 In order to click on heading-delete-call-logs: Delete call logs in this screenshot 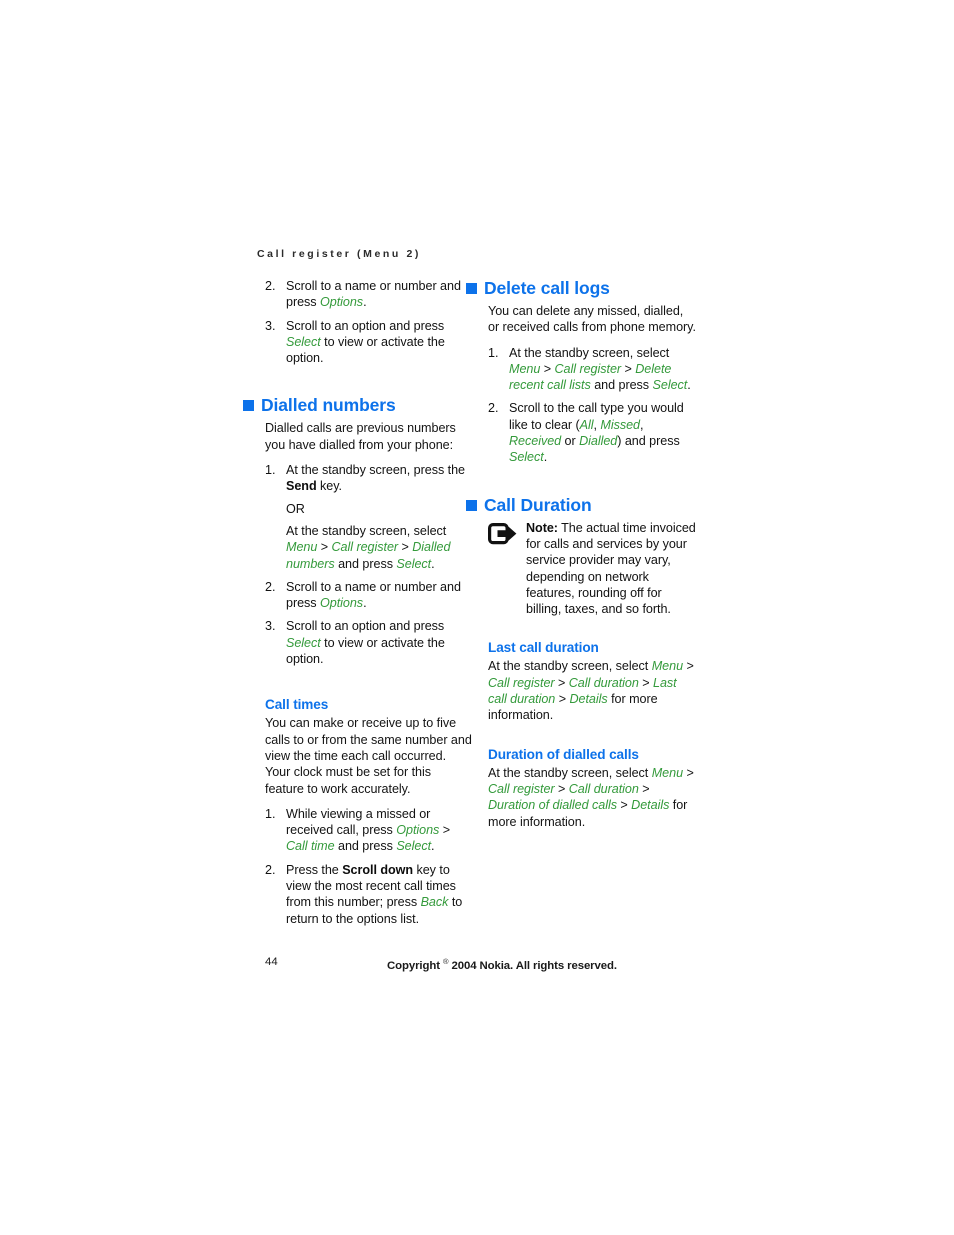, I will do `click(581, 288)`.